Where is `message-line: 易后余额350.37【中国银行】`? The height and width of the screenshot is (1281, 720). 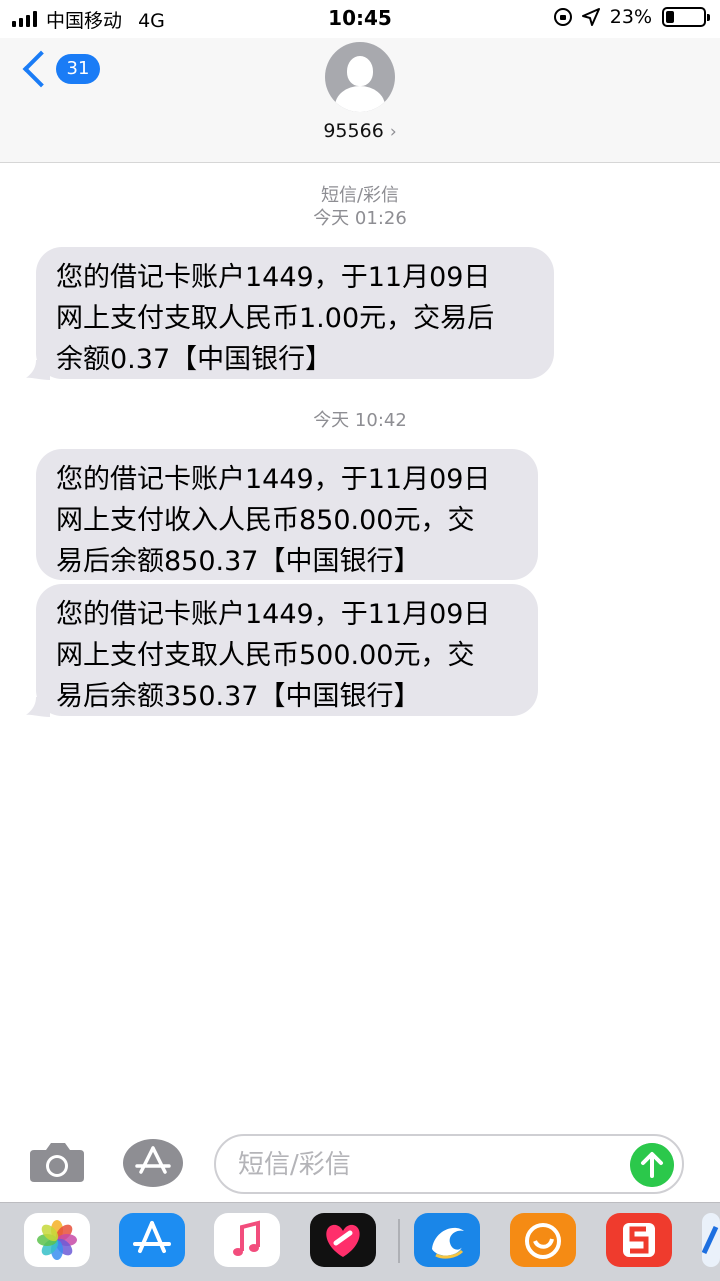 message-line: 易后余额350.37【中国银行】 is located at coordinates (238, 696).